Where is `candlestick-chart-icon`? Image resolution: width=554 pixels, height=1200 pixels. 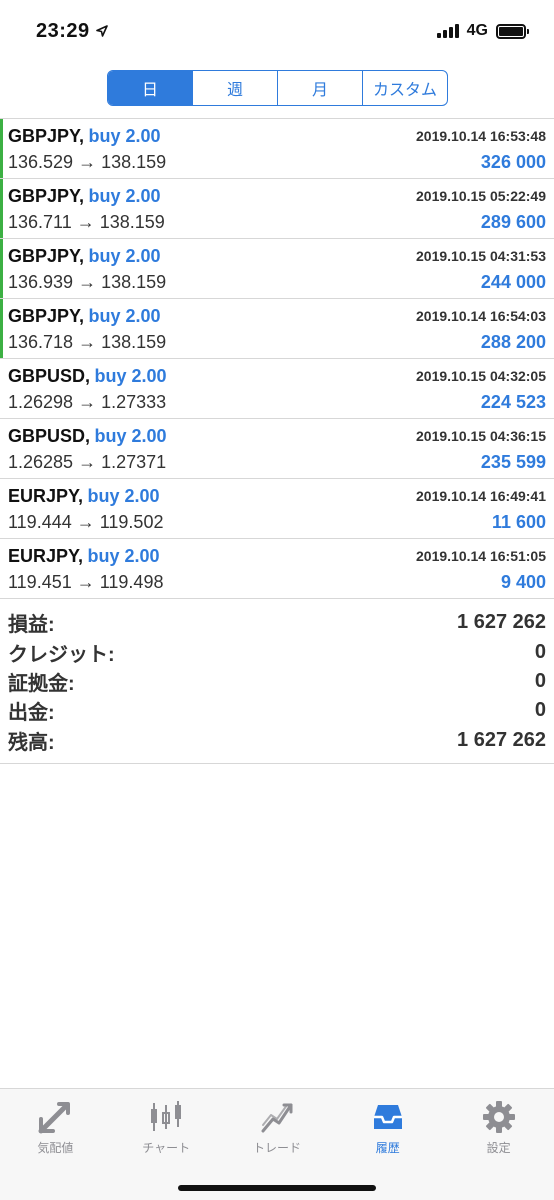 candlestick-chart-icon is located at coordinates (166, 1116).